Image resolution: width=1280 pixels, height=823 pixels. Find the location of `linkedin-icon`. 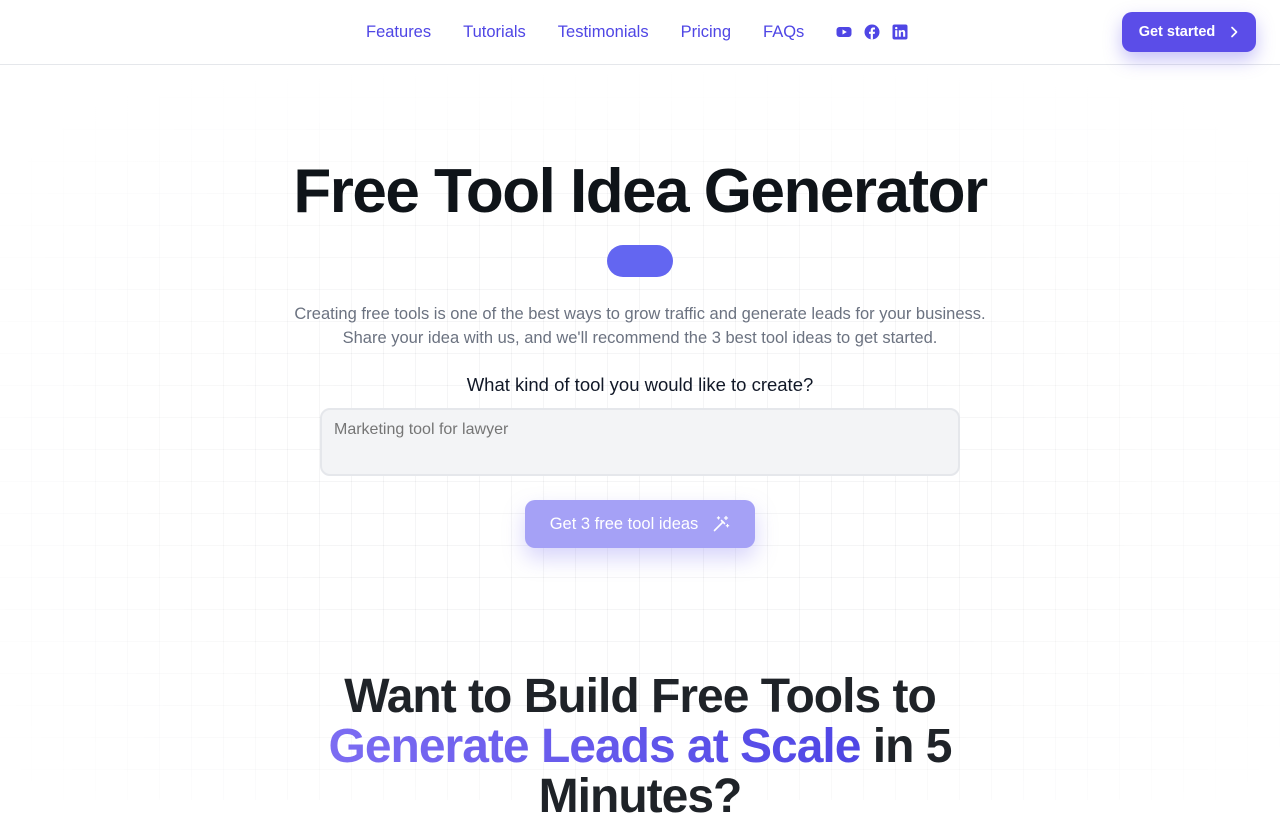

linkedin-icon is located at coordinates (900, 32).